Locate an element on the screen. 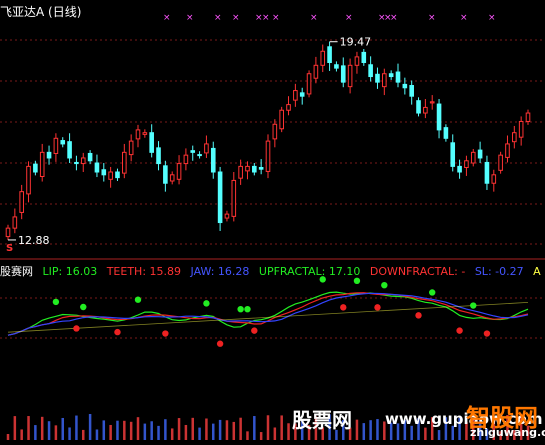 The image size is (545, 445). lip-line is located at coordinates (268, 313).